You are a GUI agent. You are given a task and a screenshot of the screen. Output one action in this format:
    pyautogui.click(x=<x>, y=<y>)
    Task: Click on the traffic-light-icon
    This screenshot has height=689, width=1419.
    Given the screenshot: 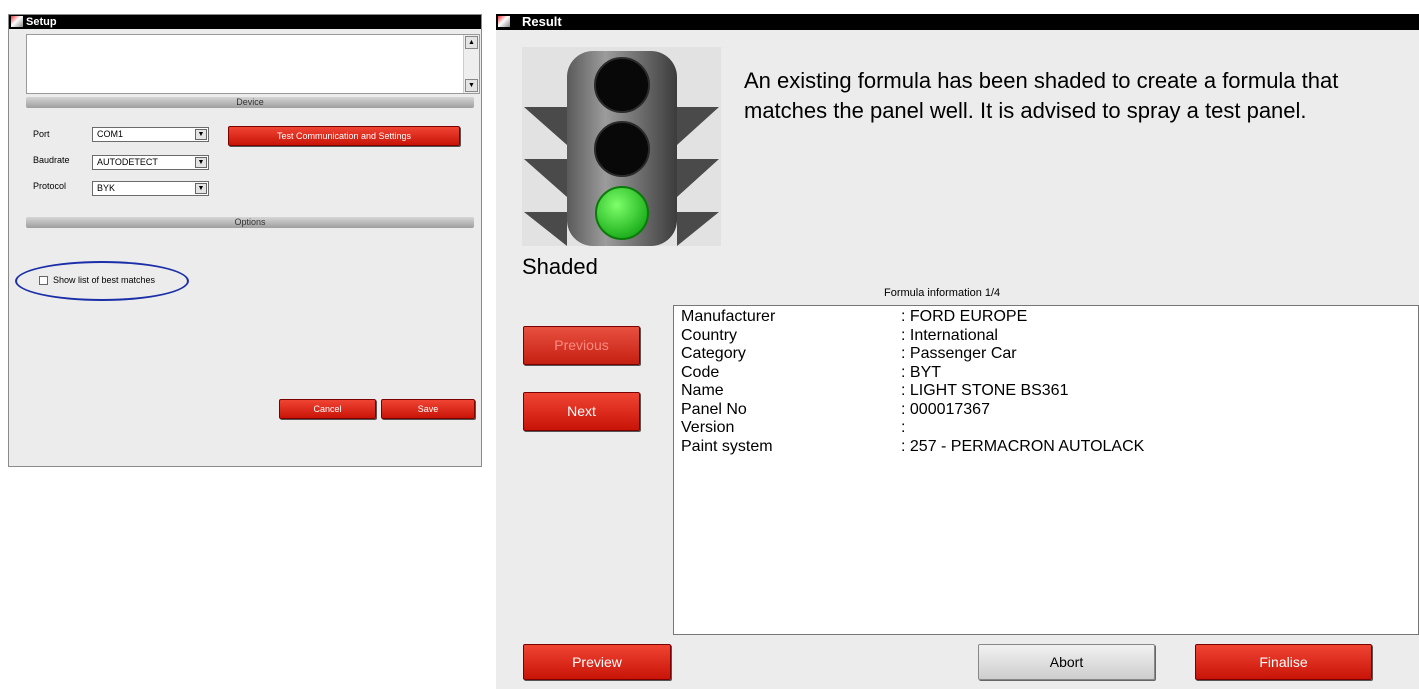 What is the action you would take?
    pyautogui.click(x=621, y=148)
    